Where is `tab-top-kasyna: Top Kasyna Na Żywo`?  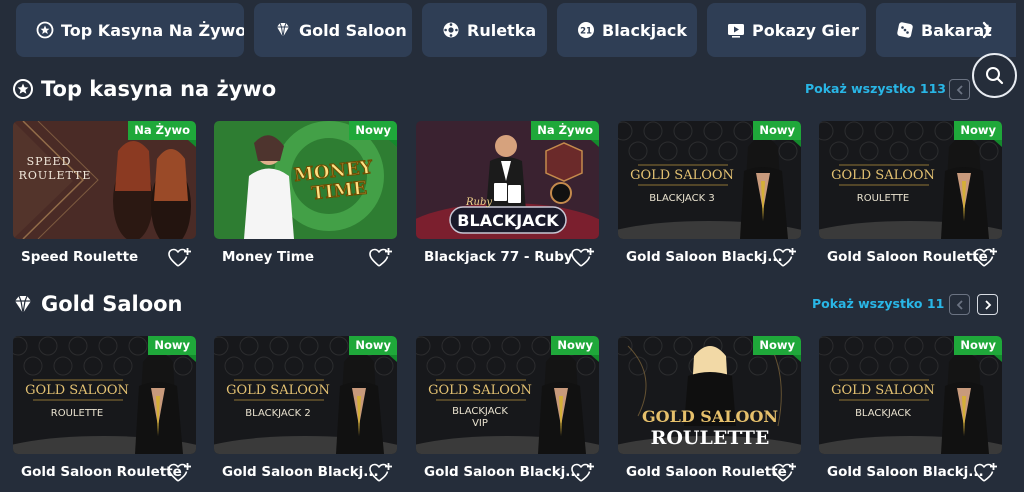
tab-top-kasyna: Top Kasyna Na Żywo is located at coordinates (130, 30).